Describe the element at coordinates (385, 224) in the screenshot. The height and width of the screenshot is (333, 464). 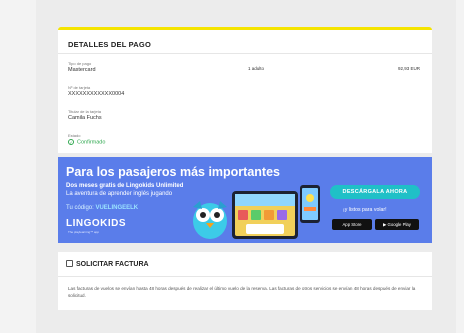
I see `play-icon: ▶` at that location.